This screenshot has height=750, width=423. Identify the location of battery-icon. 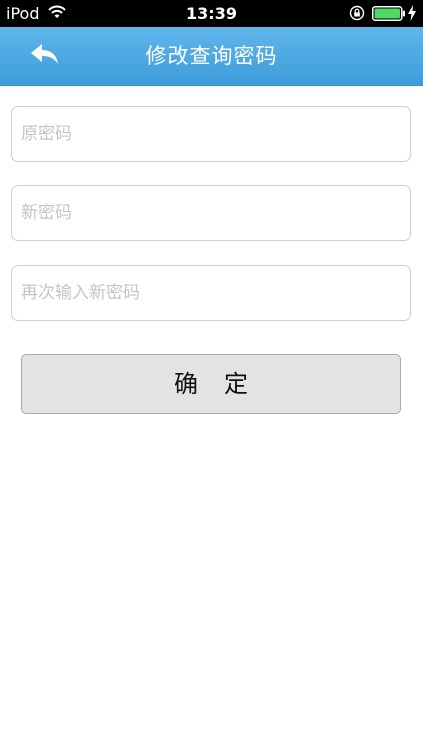
(388, 13).